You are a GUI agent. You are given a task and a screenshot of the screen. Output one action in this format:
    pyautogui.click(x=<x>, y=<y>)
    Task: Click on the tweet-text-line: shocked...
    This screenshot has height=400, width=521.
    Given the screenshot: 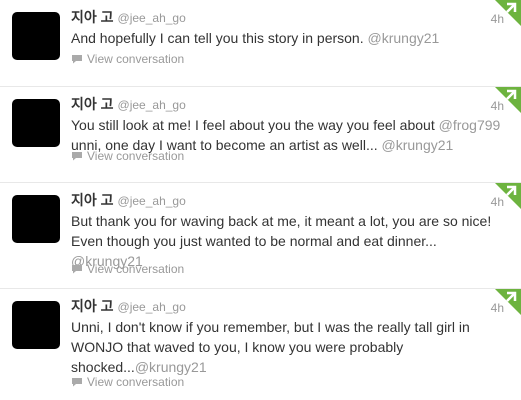 What is the action you would take?
    pyautogui.click(x=103, y=367)
    